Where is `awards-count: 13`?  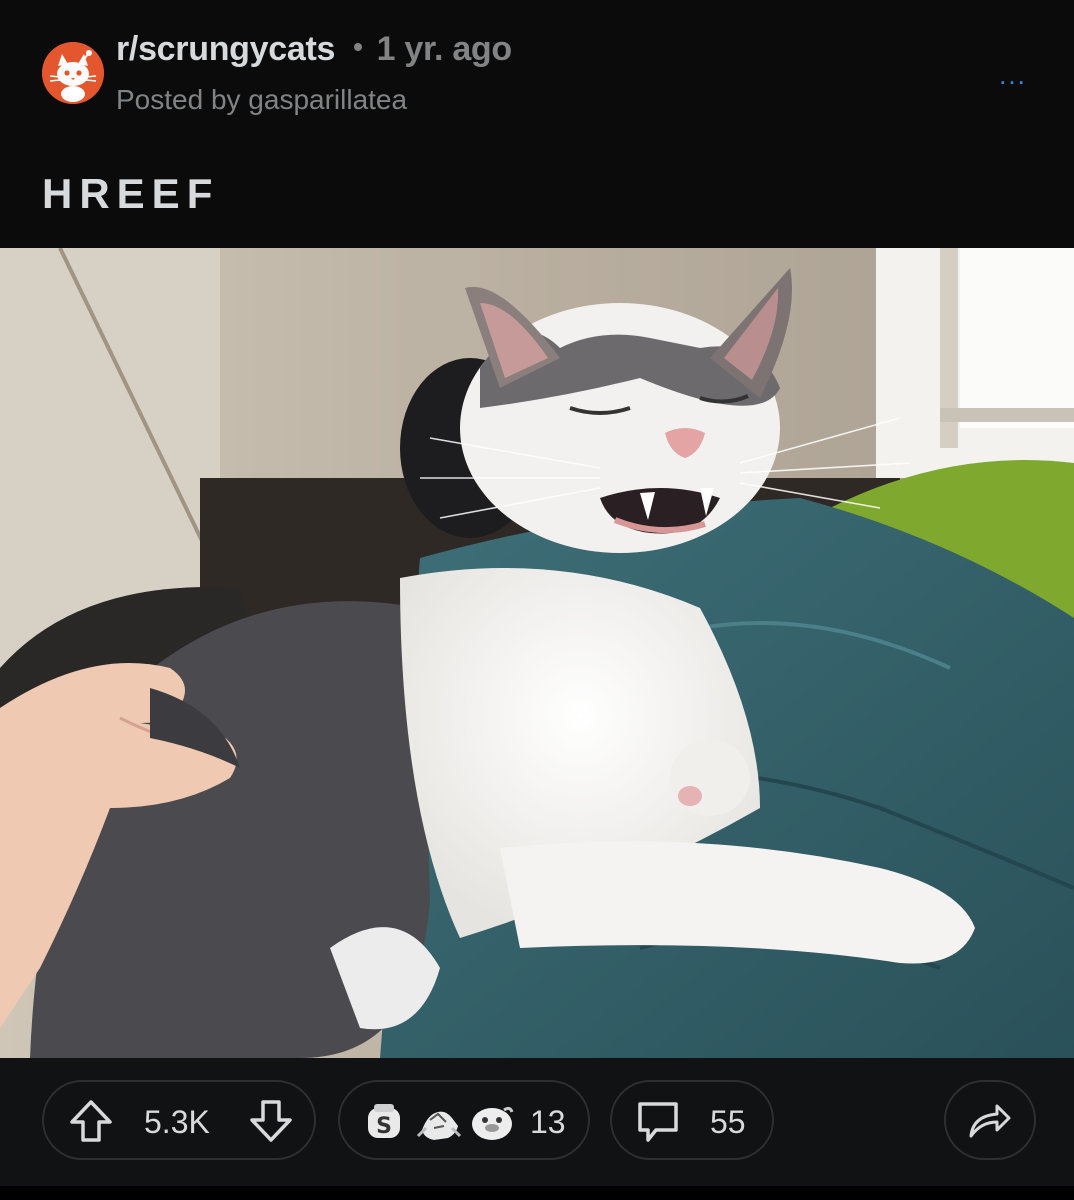 awards-count: 13 is located at coordinates (548, 1122).